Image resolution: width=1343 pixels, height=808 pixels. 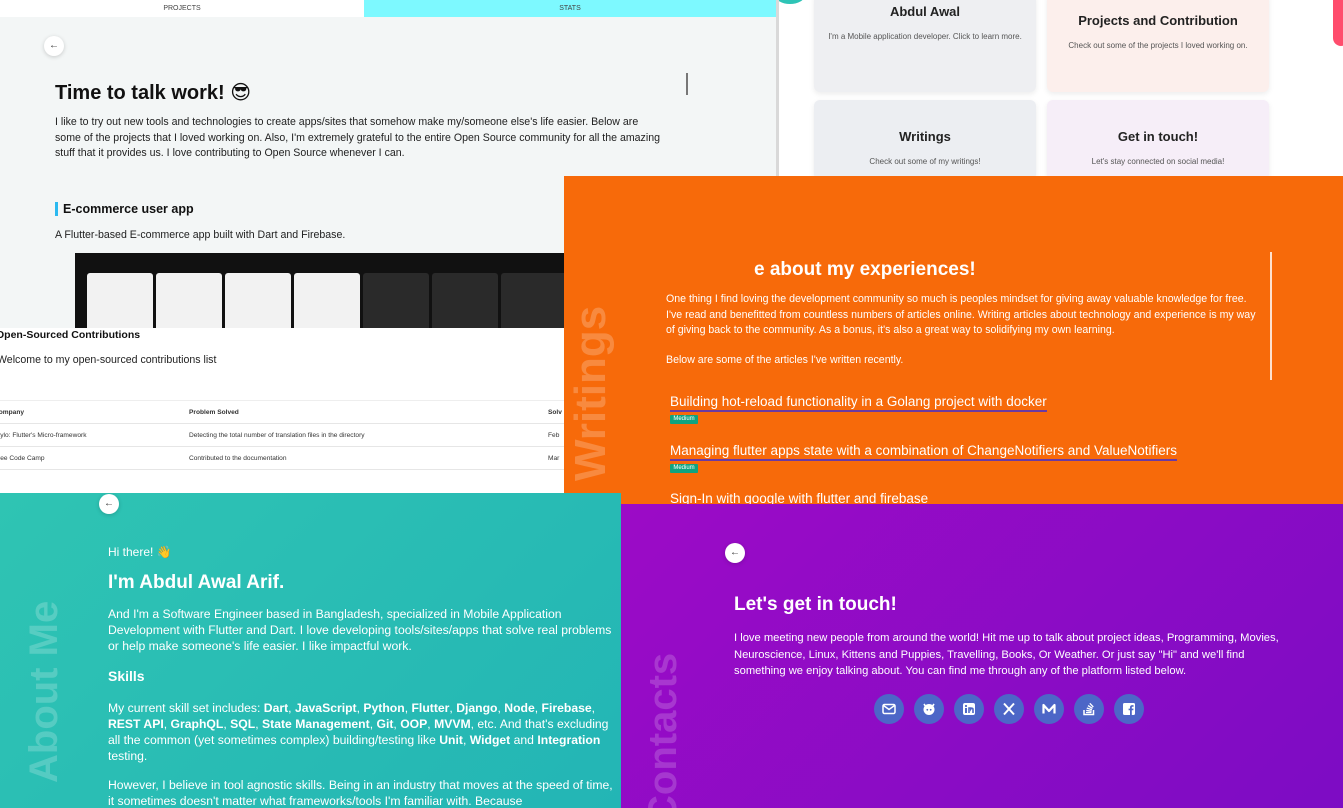 What do you see at coordinates (451, 740) in the screenshot?
I see `skill: Unit` at bounding box center [451, 740].